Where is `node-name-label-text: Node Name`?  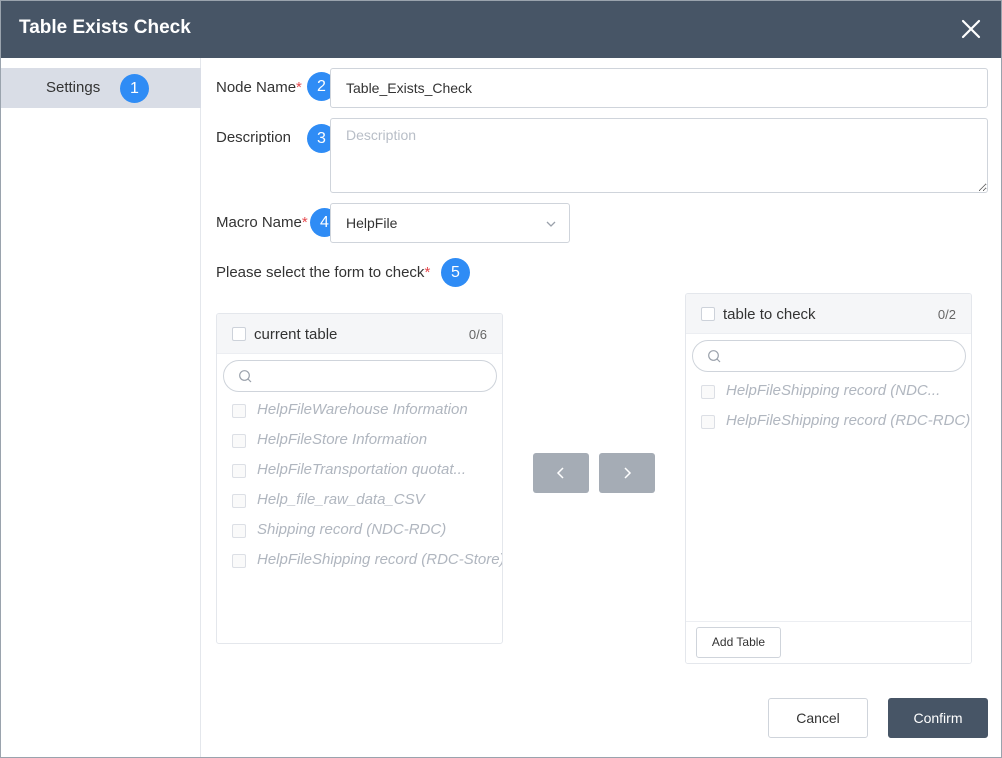 node-name-label-text: Node Name is located at coordinates (256, 87).